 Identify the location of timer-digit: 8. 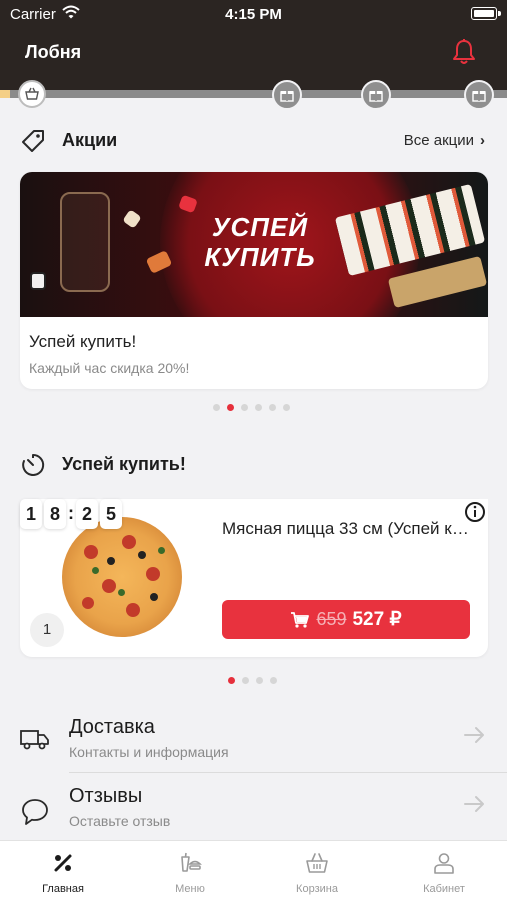
(55, 514).